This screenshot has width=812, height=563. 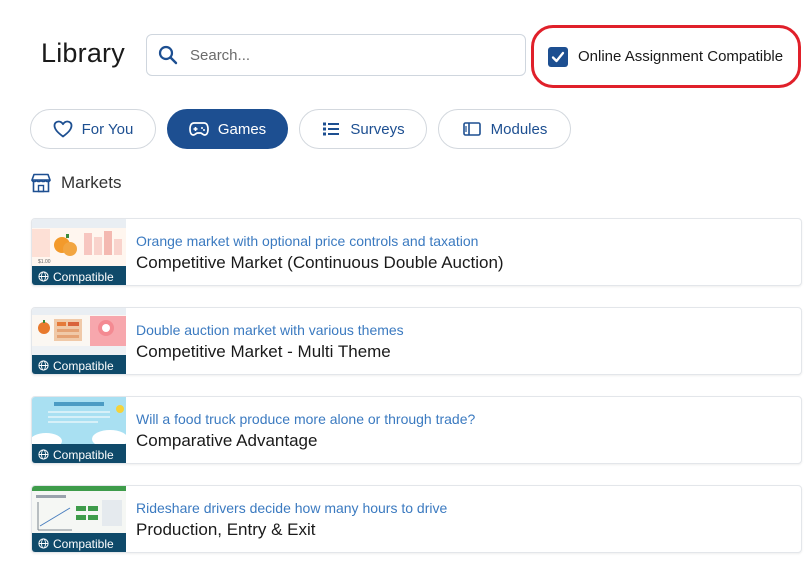 What do you see at coordinates (681, 56) in the screenshot?
I see `filter-label: Online Assignment Compatible` at bounding box center [681, 56].